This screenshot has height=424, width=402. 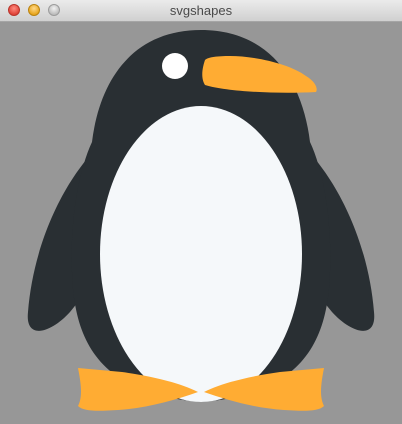 What do you see at coordinates (175, 66) in the screenshot?
I see `penguin-eye` at bounding box center [175, 66].